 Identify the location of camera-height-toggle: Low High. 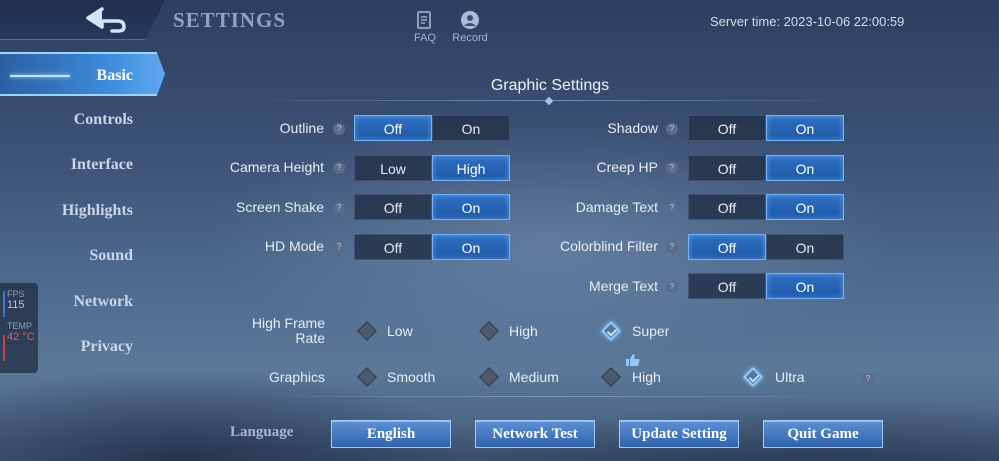
(432, 168).